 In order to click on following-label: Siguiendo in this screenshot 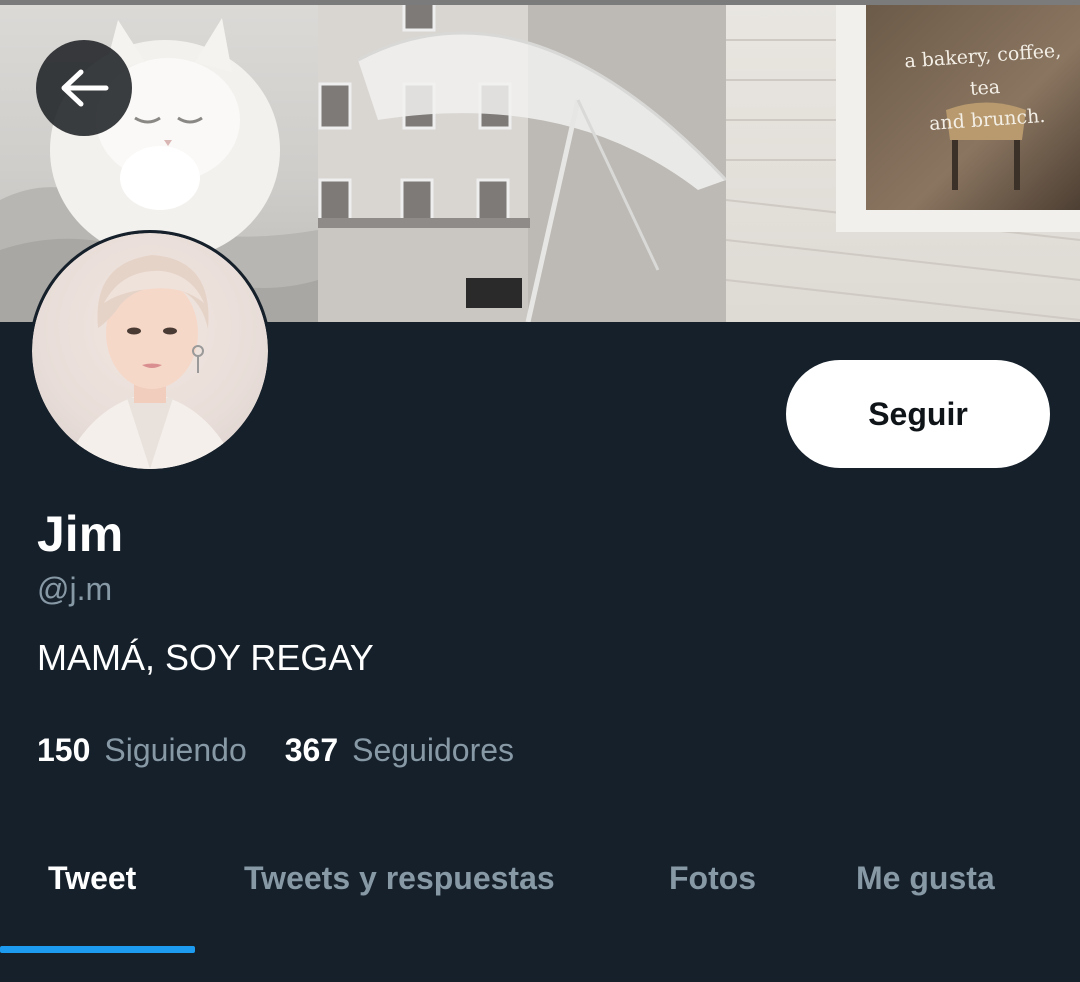, I will do `click(175, 750)`.